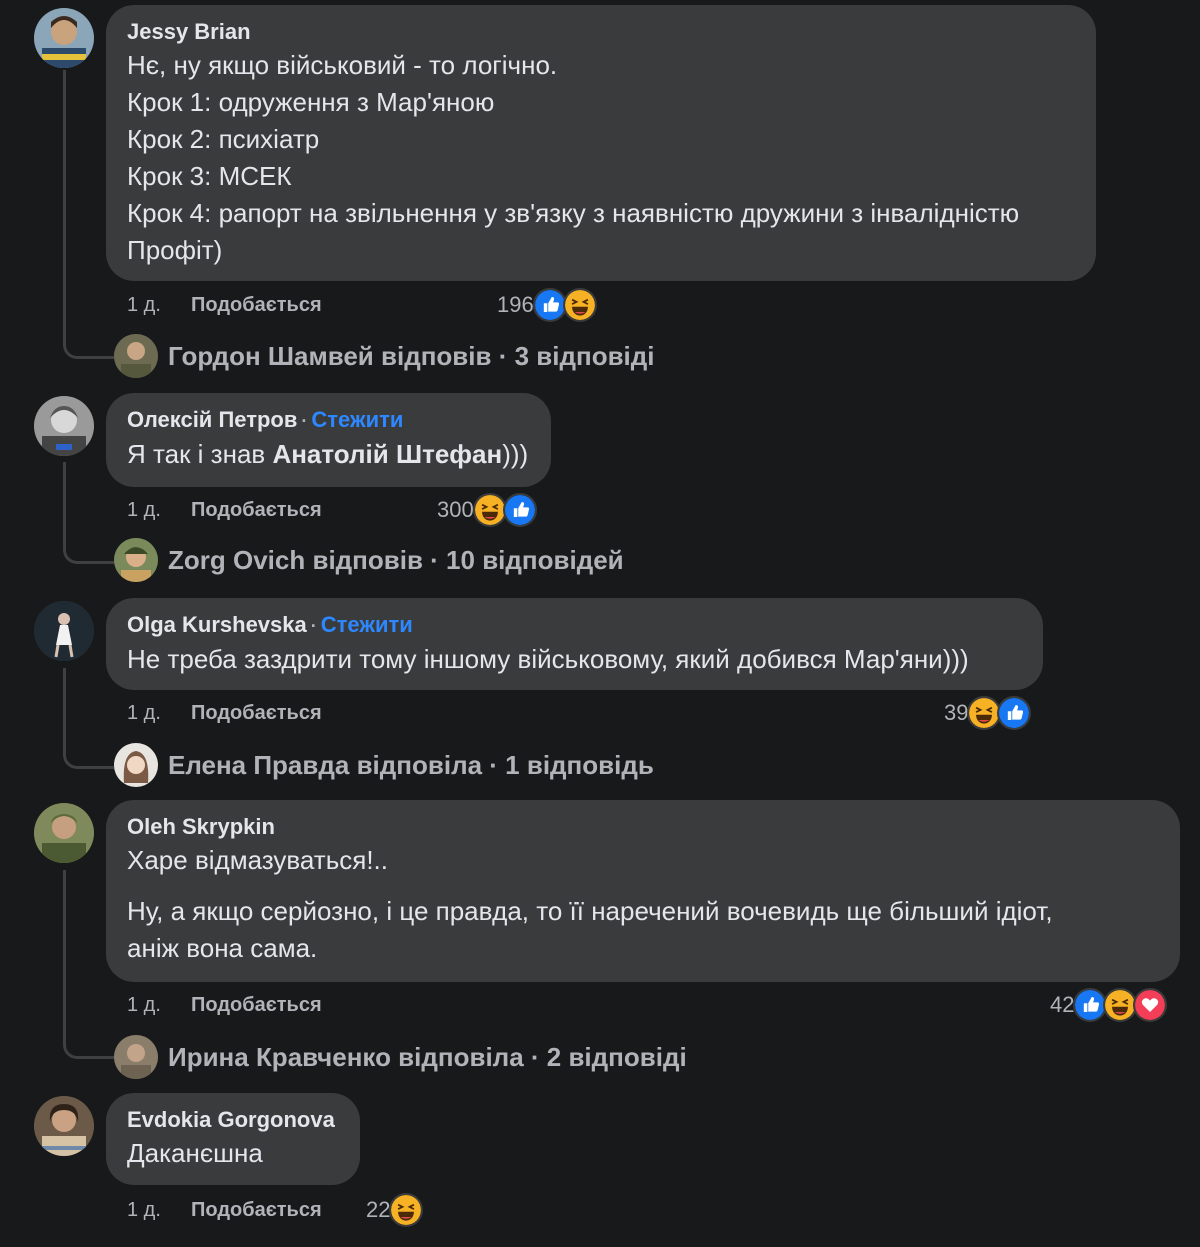  I want to click on reaction-count: 196, so click(515, 304).